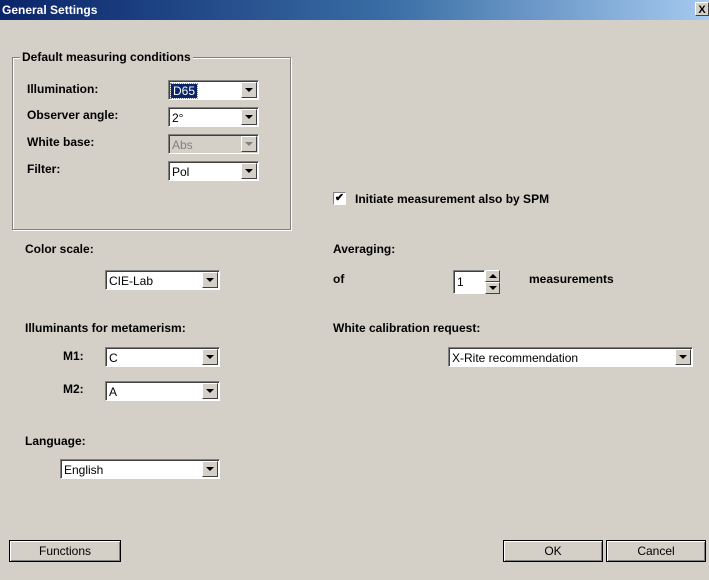 Image resolution: width=709 pixels, height=580 pixels. I want to click on spm-label: Initiate measurement also by SPM, so click(452, 199).